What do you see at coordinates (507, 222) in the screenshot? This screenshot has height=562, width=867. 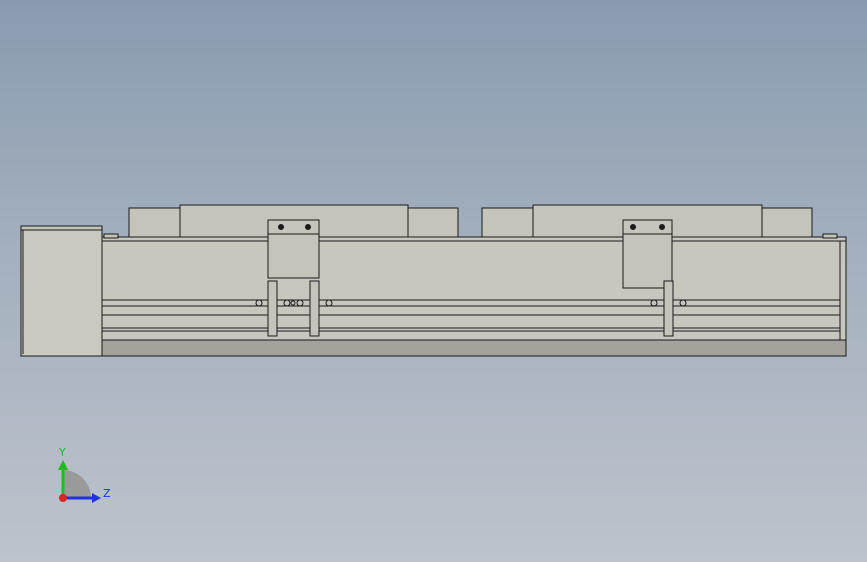 I see `carriage-2-end-left` at bounding box center [507, 222].